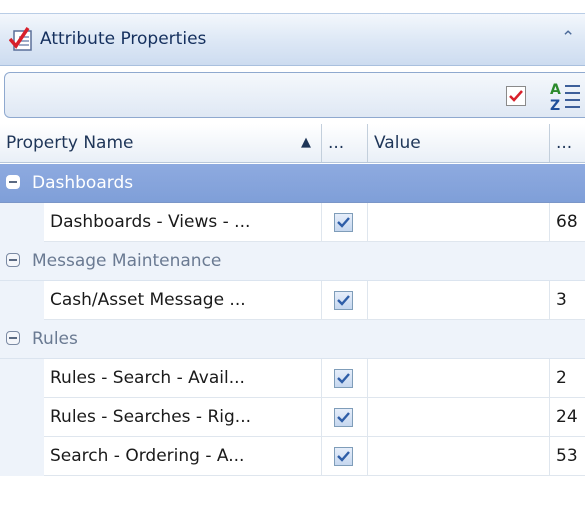  I want to click on property-row: Rules - Search - Avail... 2, so click(292, 378).